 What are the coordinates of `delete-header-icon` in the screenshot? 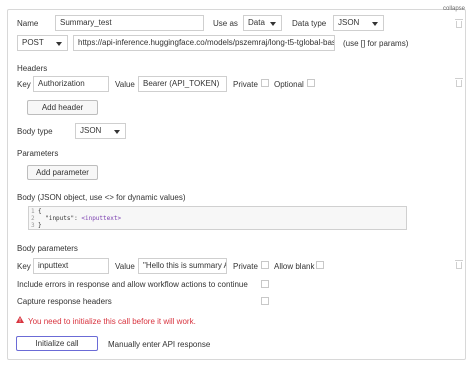 It's located at (459, 82).